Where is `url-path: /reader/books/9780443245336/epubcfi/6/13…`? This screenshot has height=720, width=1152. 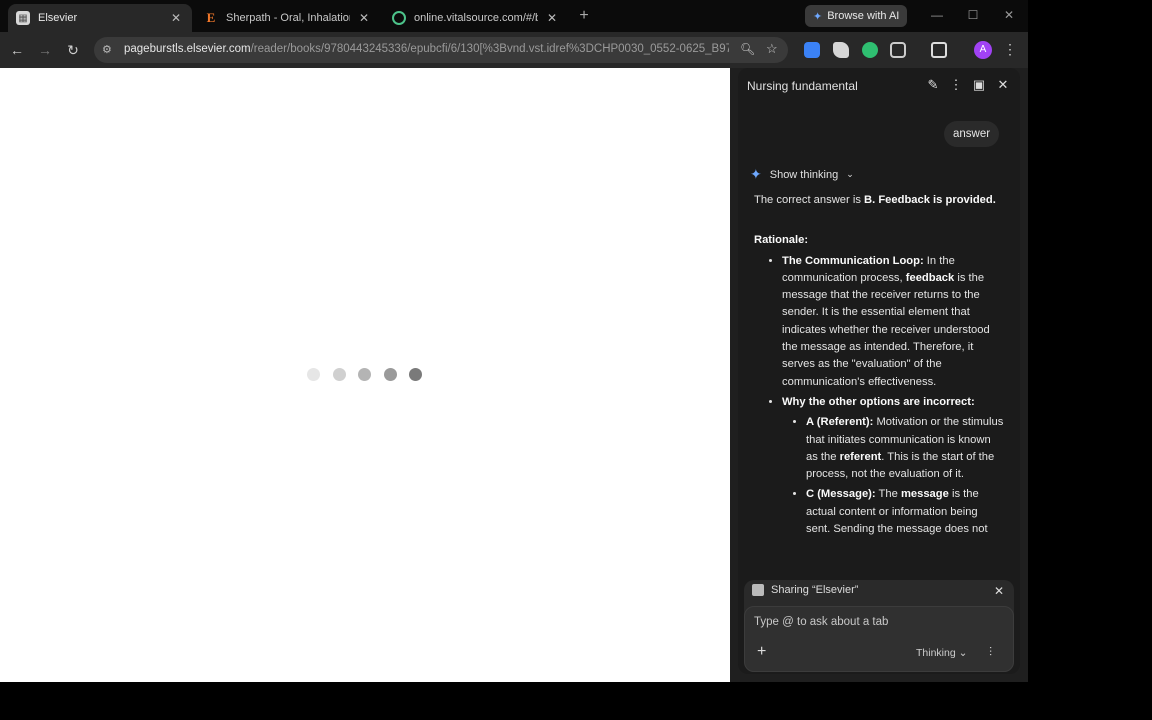
url-path: /reader/books/9780443245336/epubcfi/6/13… is located at coordinates (489, 49).